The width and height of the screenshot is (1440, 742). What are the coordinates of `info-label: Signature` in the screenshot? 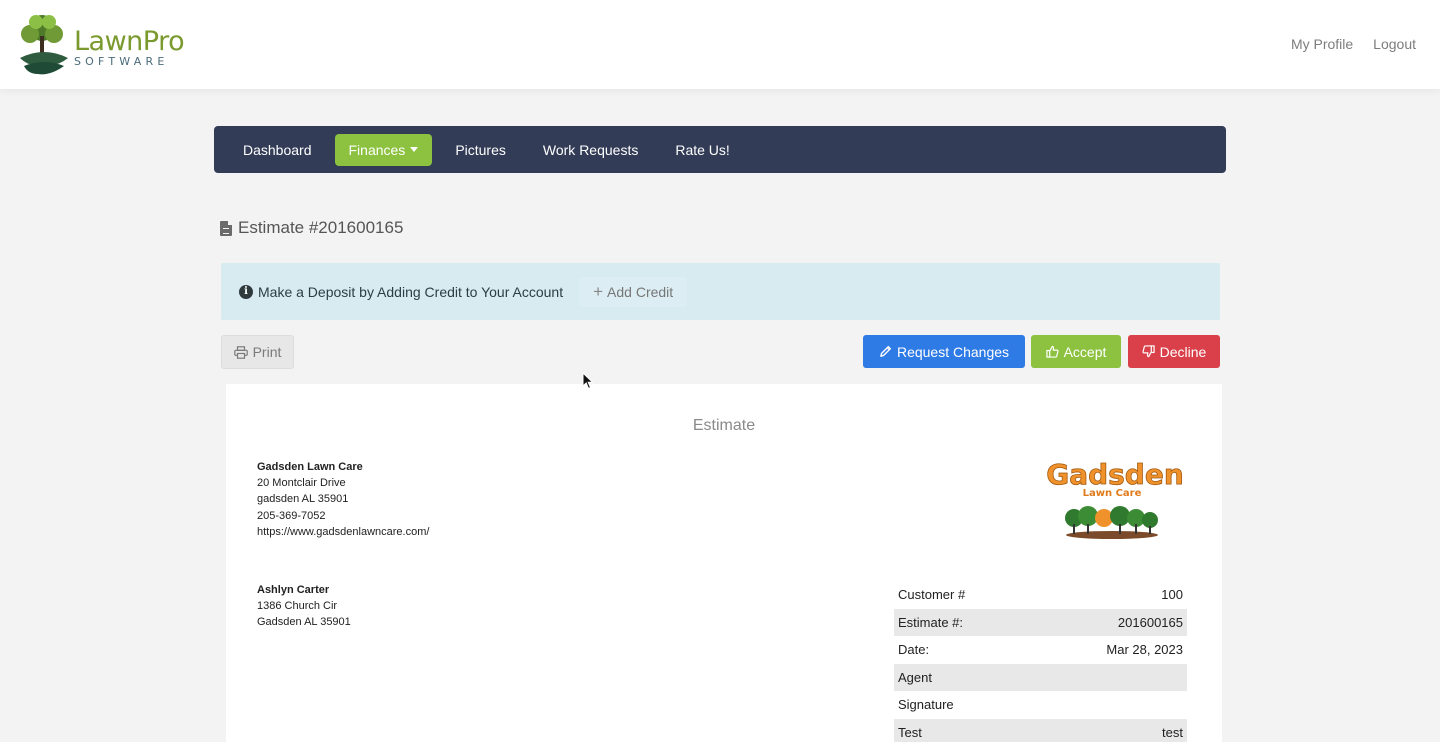 It's located at (926, 705).